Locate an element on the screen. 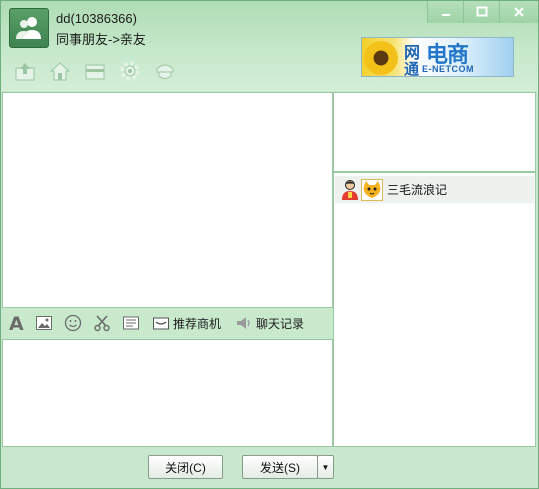 The width and height of the screenshot is (539, 489). send-button: 发送(S) is located at coordinates (280, 467).